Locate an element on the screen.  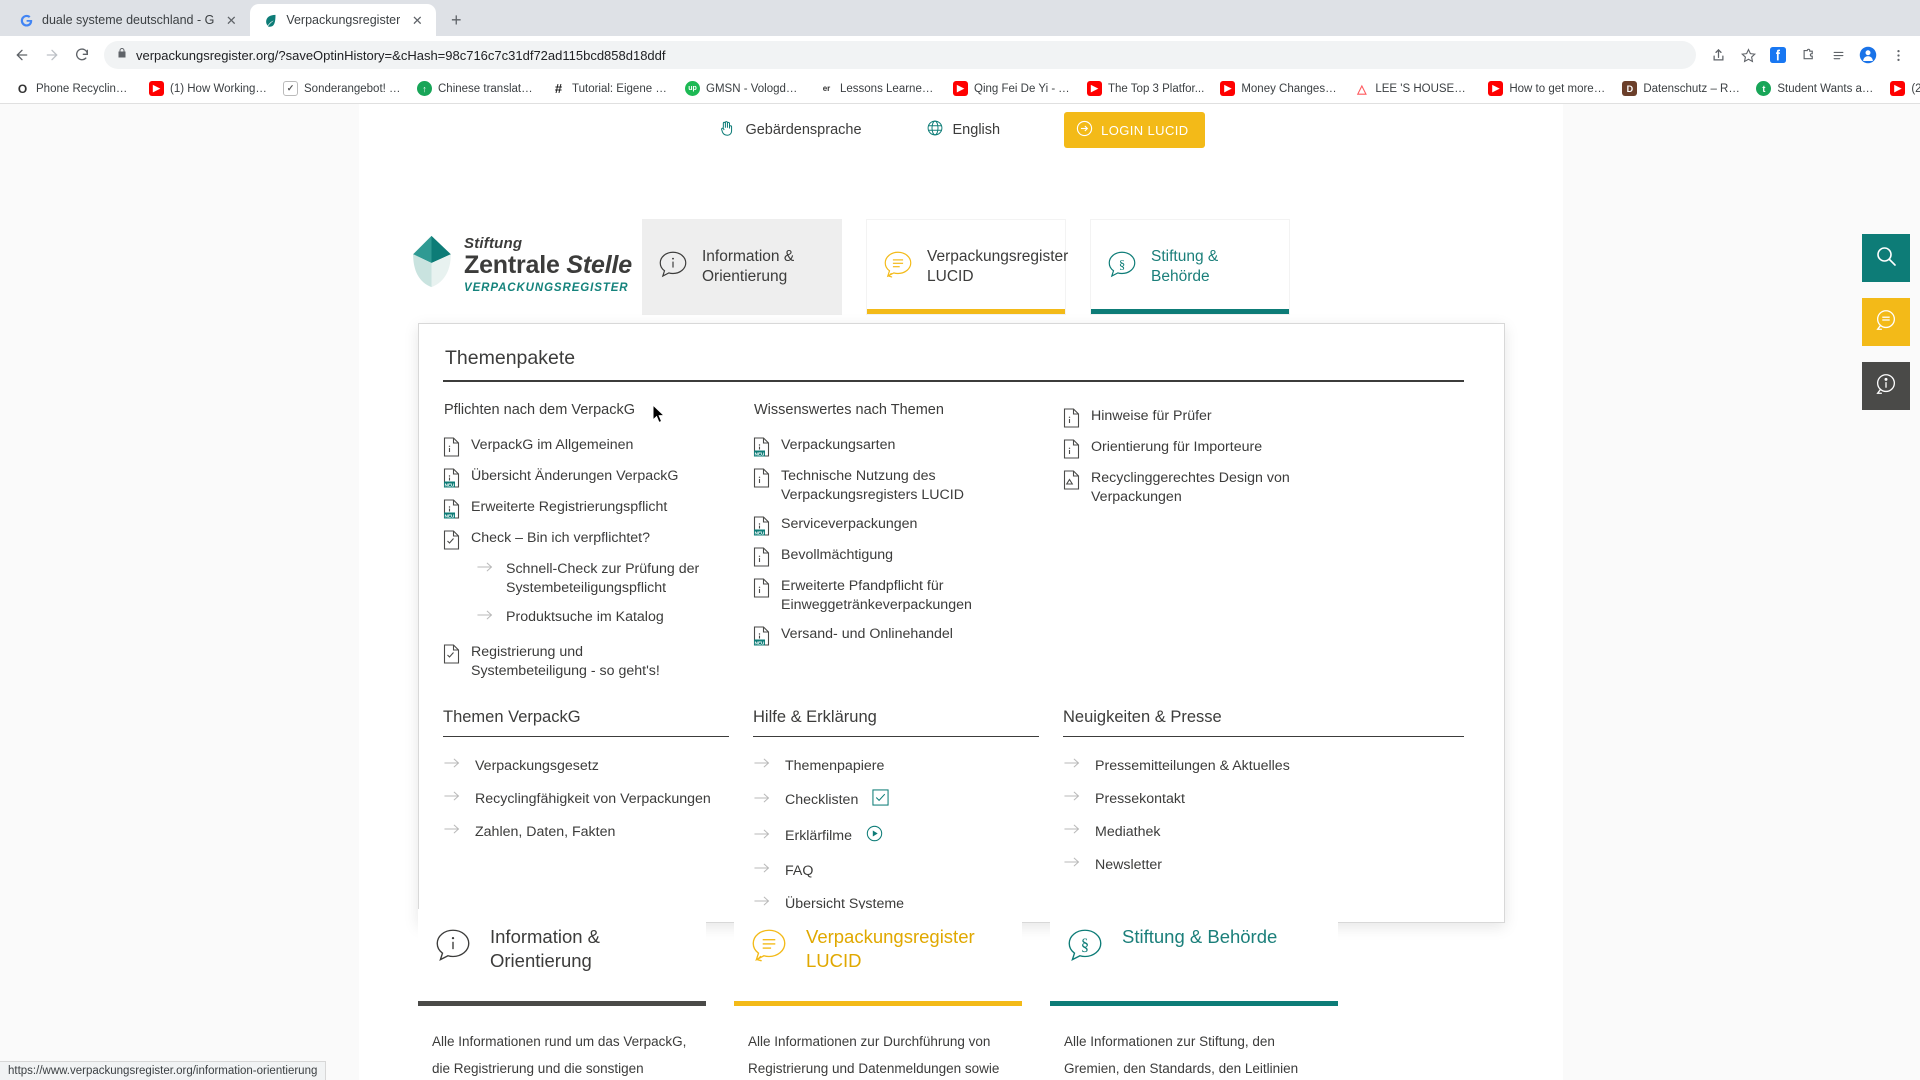
bookmark-favicon: D is located at coordinates (1630, 88).